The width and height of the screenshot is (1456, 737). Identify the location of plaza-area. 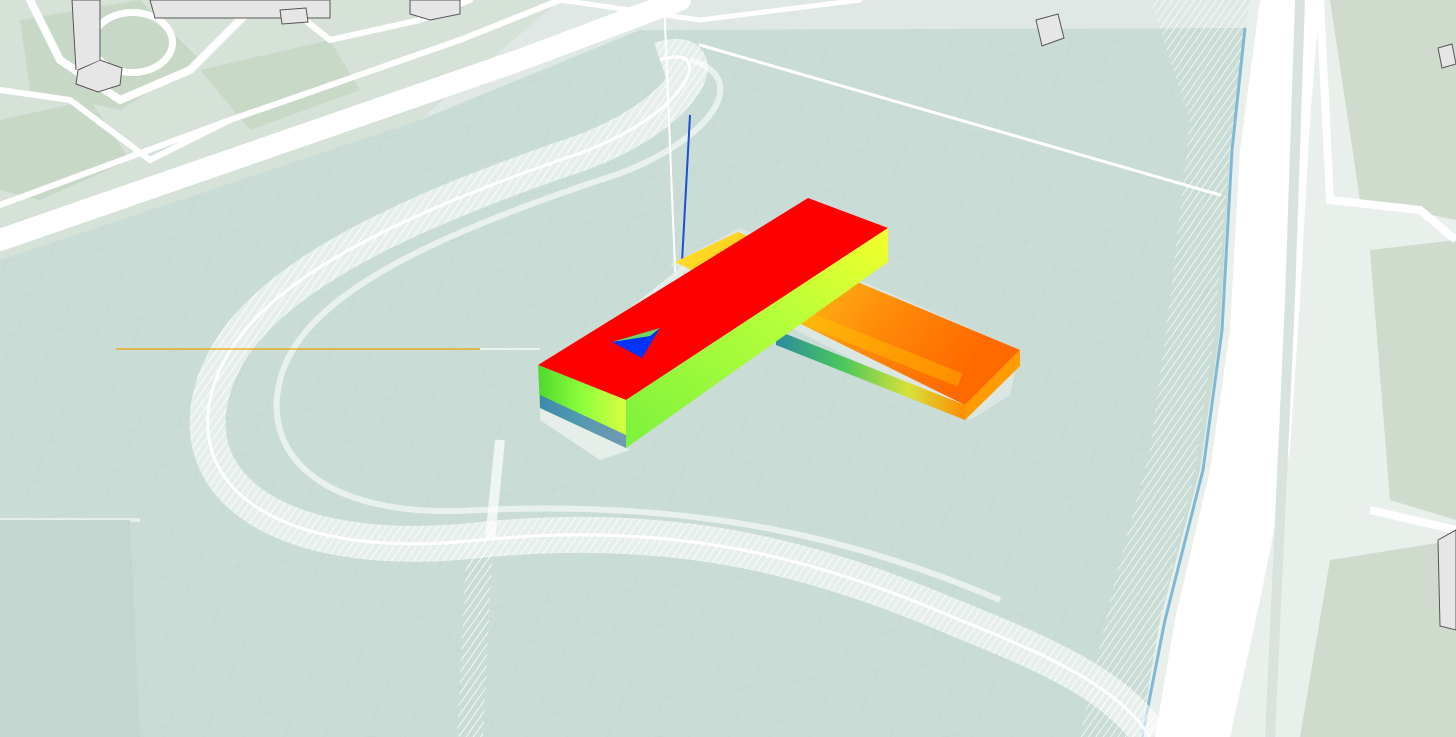
(70, 628).